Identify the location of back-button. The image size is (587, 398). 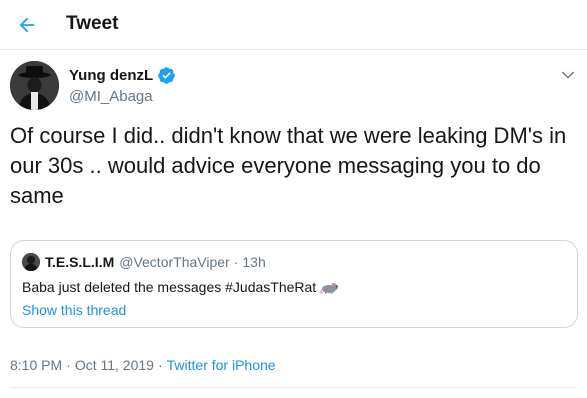
(27, 25).